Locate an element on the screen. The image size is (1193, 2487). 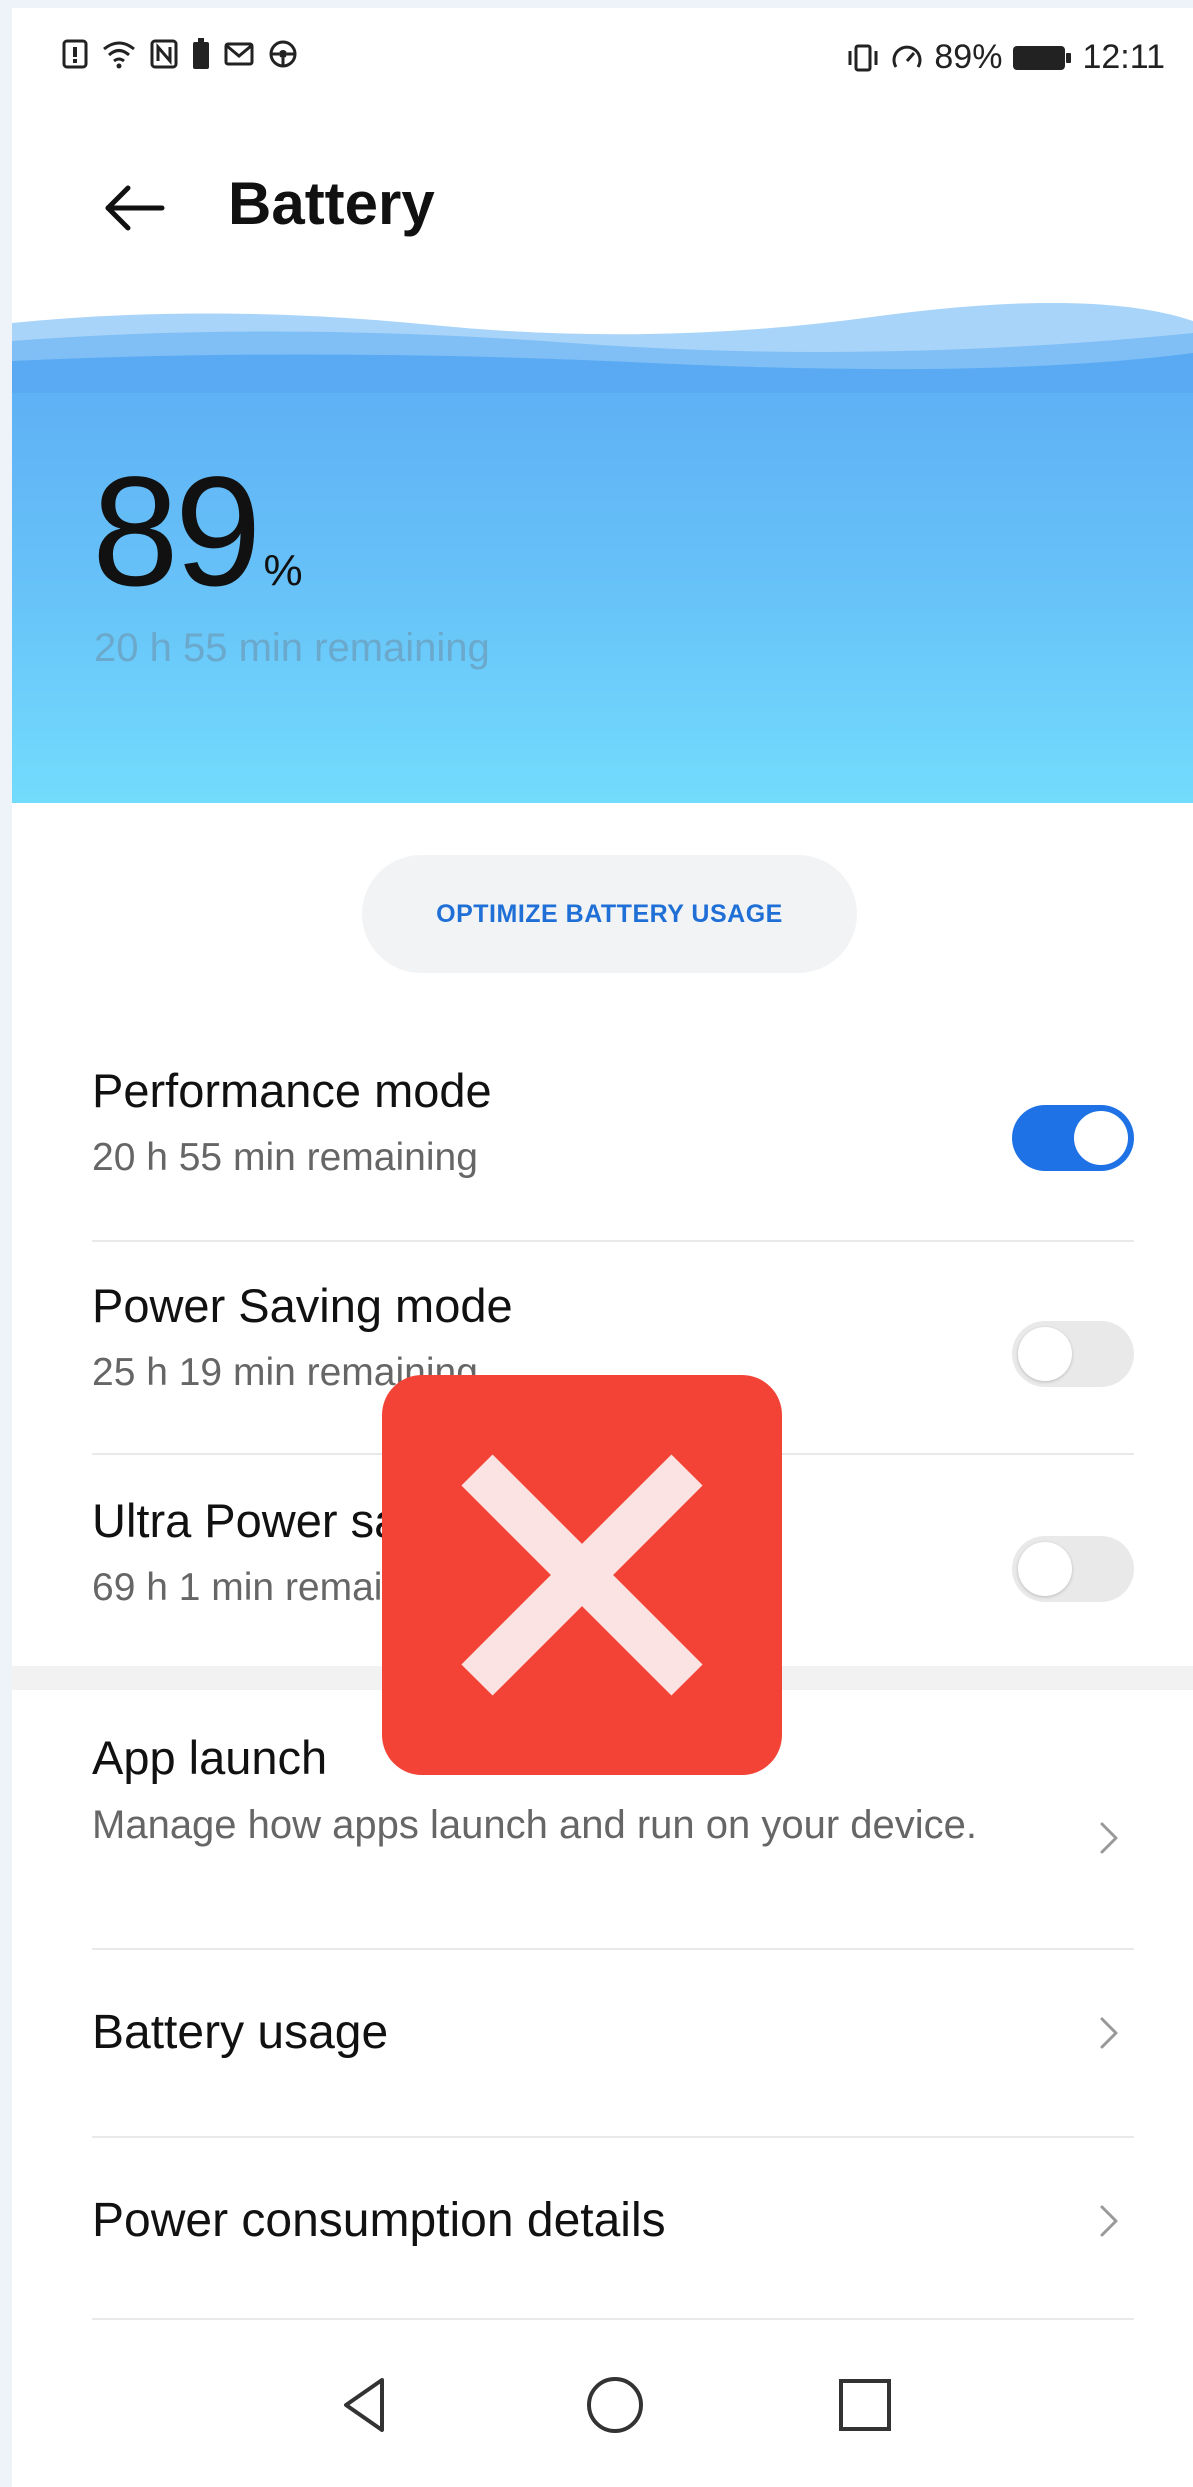
battery-remaining-text: 20 h 55 min remaining is located at coordinates (292, 648).